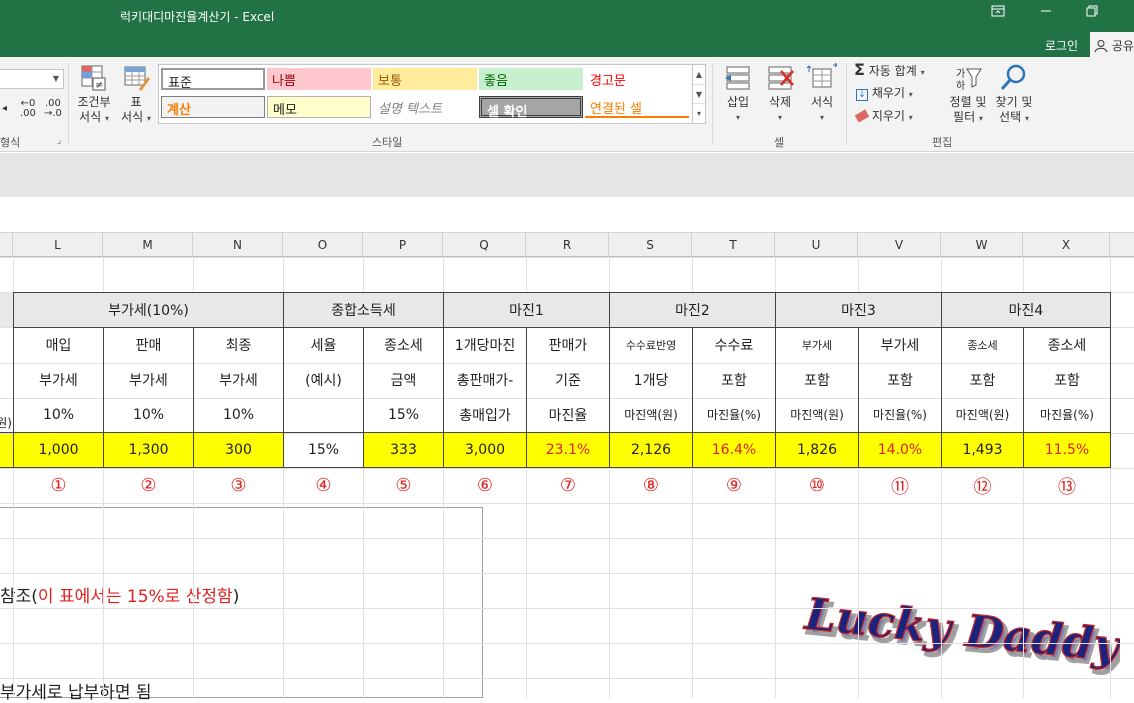  Describe the element at coordinates (982, 450) in the screenshot. I see `value-cell: 1,493` at that location.